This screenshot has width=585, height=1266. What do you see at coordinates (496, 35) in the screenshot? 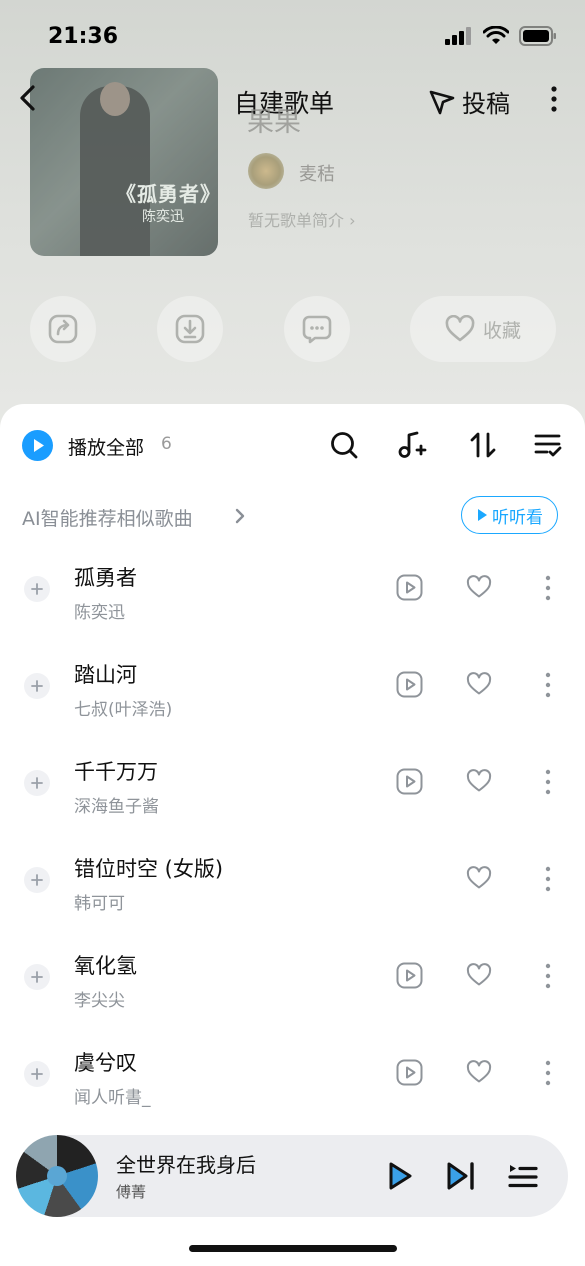
I see `wifi-icon` at bounding box center [496, 35].